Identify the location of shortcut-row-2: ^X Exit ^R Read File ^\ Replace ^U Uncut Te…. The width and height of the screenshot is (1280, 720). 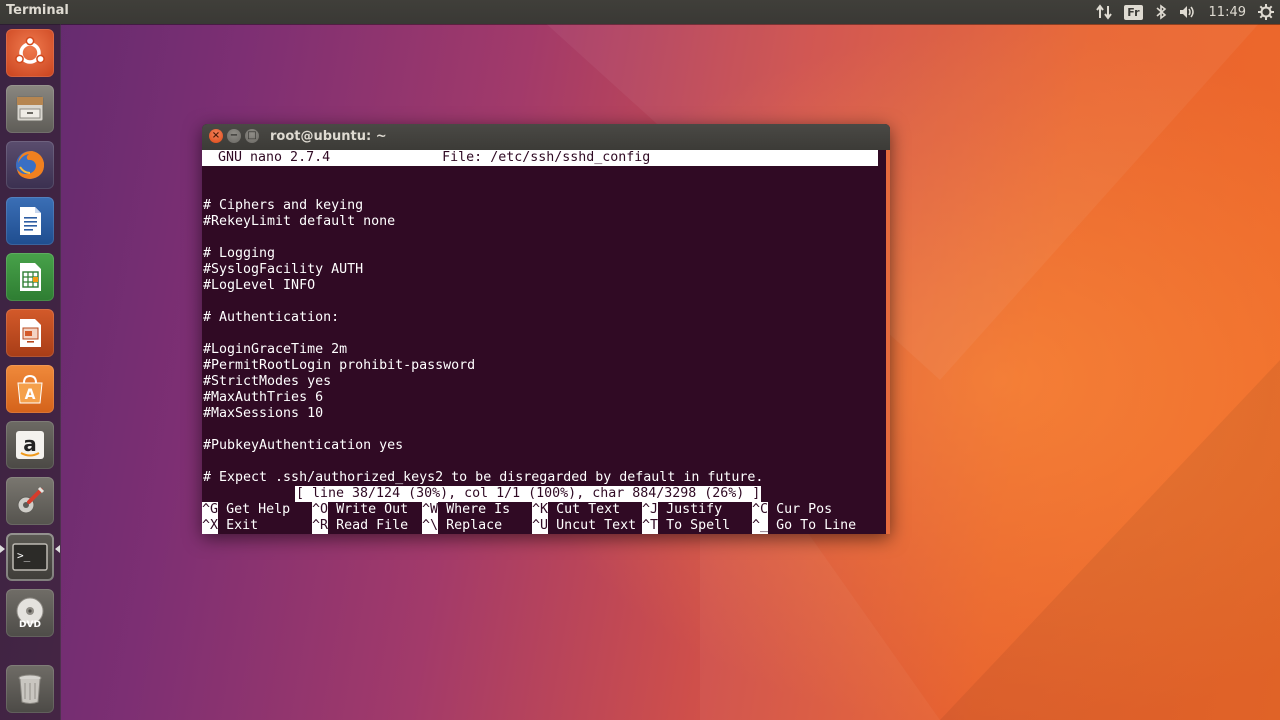
(542, 526).